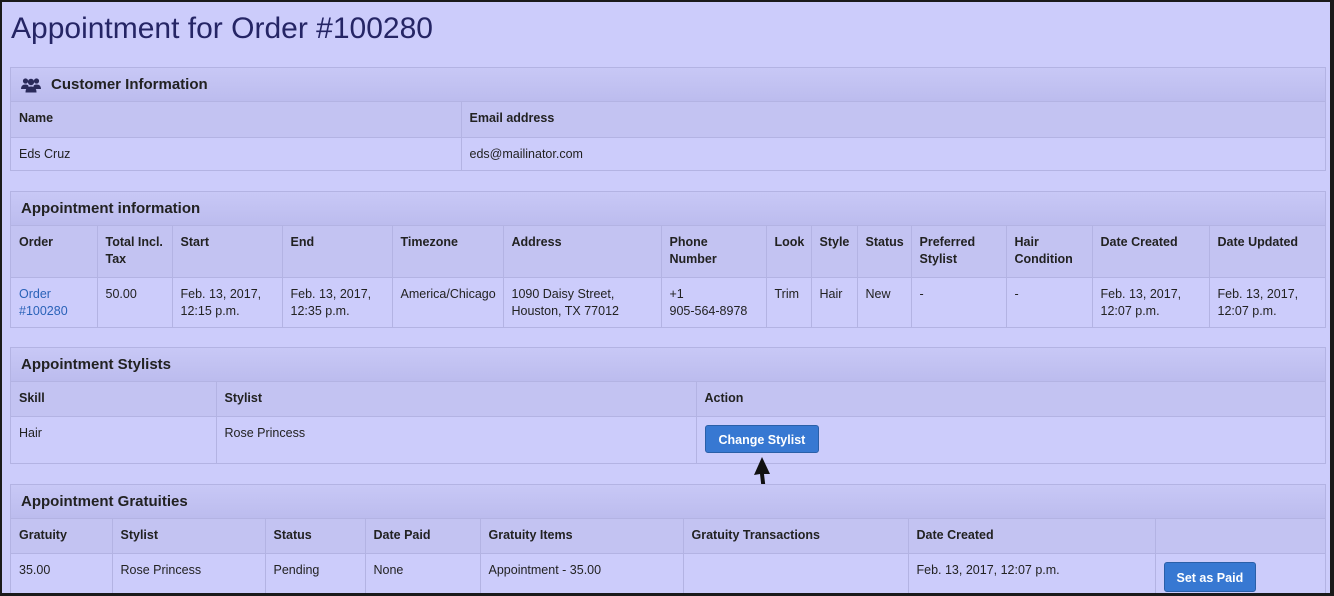 Image resolution: width=1334 pixels, height=596 pixels. Describe the element at coordinates (96, 364) in the screenshot. I see `stylists-panel-title: Appointment Stylists` at that location.